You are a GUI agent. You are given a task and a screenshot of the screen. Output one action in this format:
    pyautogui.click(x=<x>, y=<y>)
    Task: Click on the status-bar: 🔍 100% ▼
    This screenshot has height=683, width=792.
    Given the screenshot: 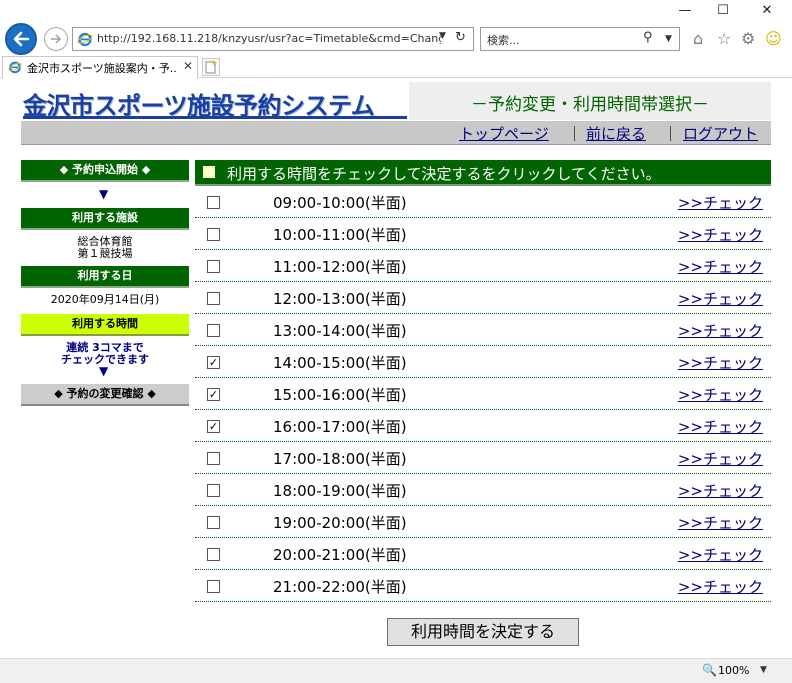 What is the action you would take?
    pyautogui.click(x=396, y=670)
    